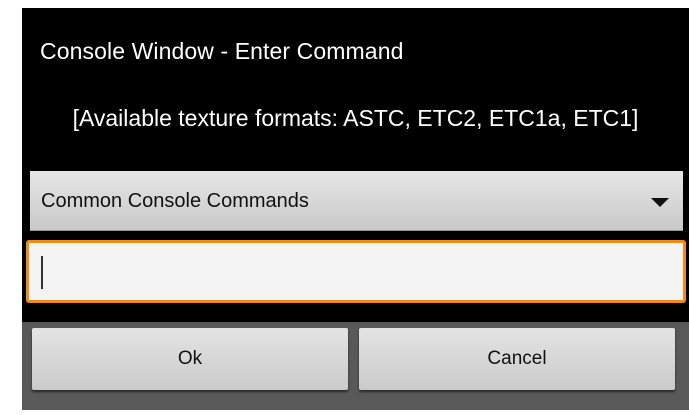 The height and width of the screenshot is (415, 689). I want to click on caret-down-icon, so click(660, 202).